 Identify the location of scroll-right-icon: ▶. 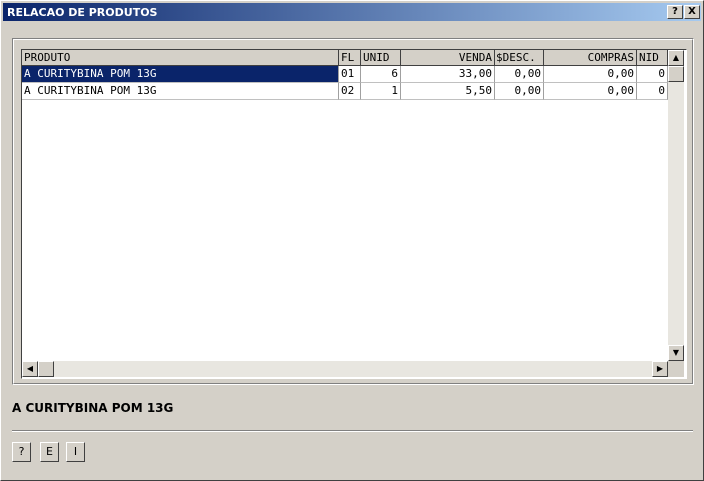
(660, 369).